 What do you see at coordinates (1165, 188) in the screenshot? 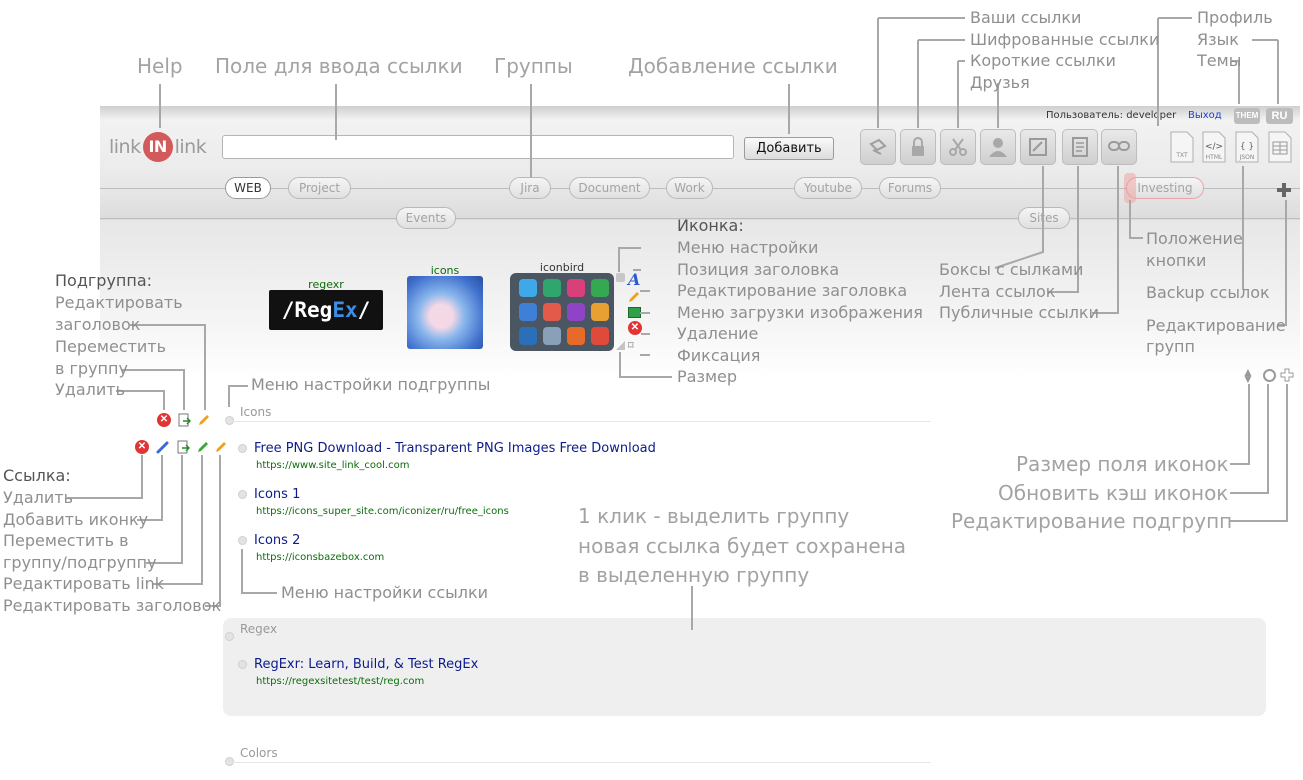
I see `tab-investing: Investing` at bounding box center [1165, 188].